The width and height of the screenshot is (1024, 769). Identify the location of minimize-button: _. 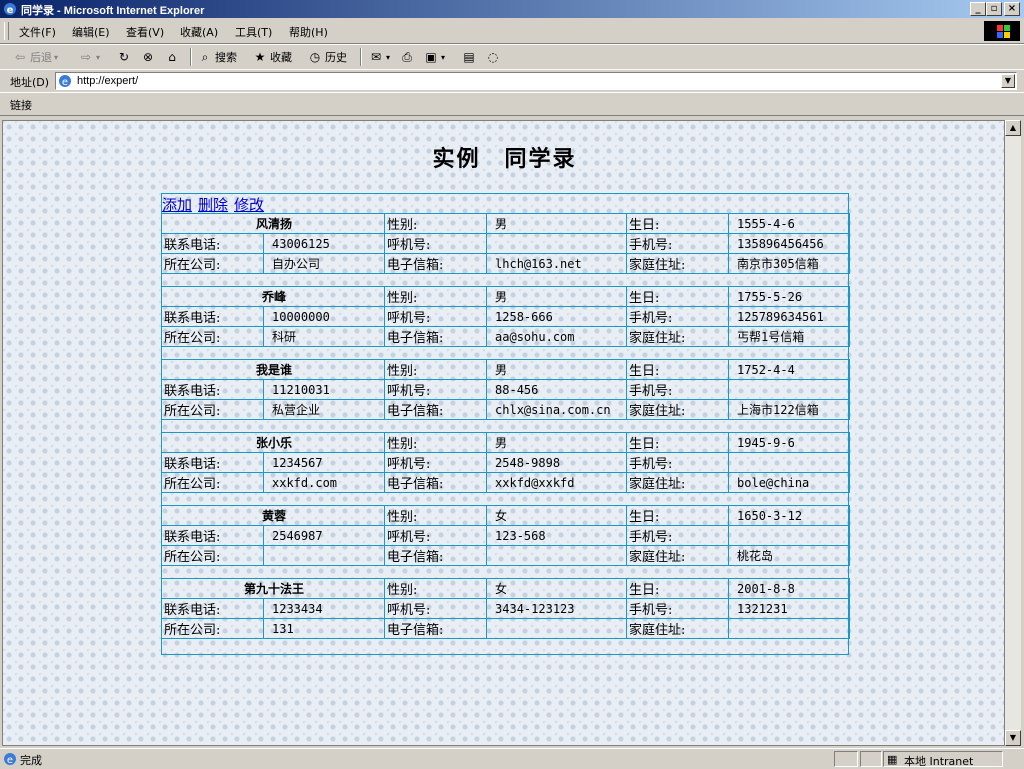
(978, 9).